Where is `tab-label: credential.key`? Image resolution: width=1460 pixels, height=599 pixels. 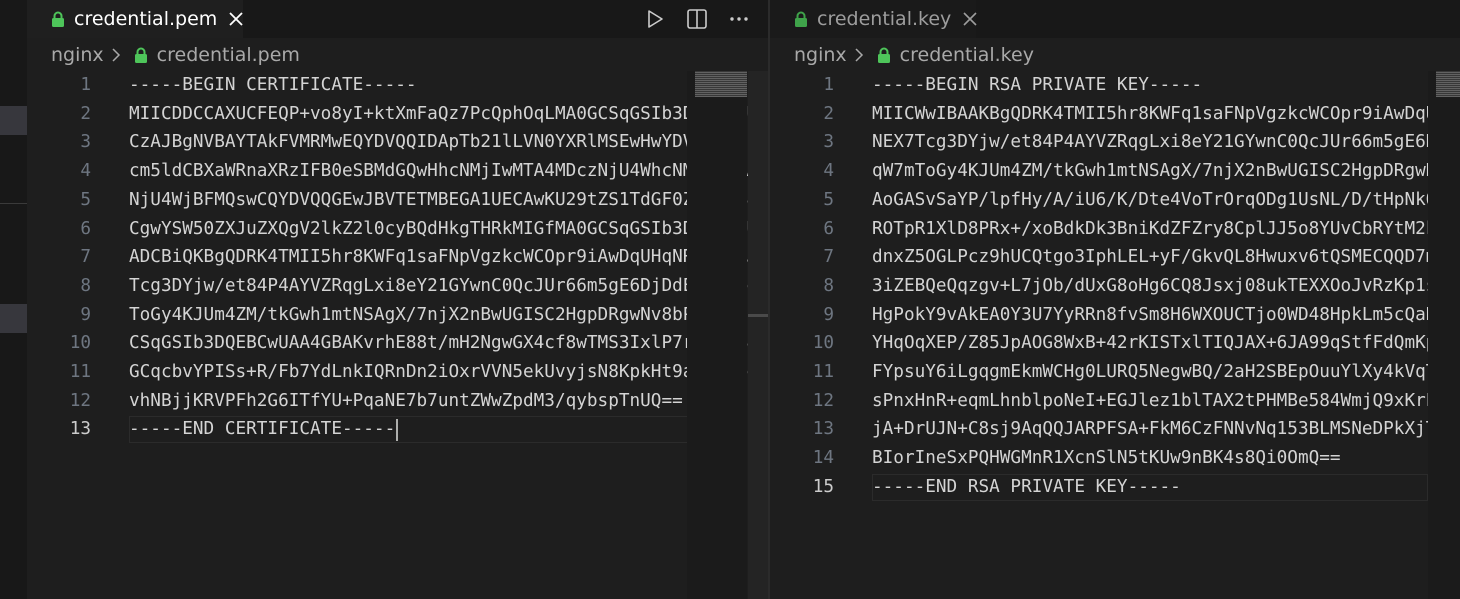 tab-label: credential.key is located at coordinates (884, 19).